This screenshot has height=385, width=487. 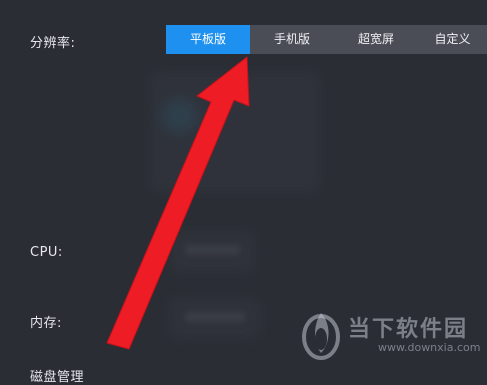 I want to click on watermark-url: www.downxia.com, so click(x=429, y=347).